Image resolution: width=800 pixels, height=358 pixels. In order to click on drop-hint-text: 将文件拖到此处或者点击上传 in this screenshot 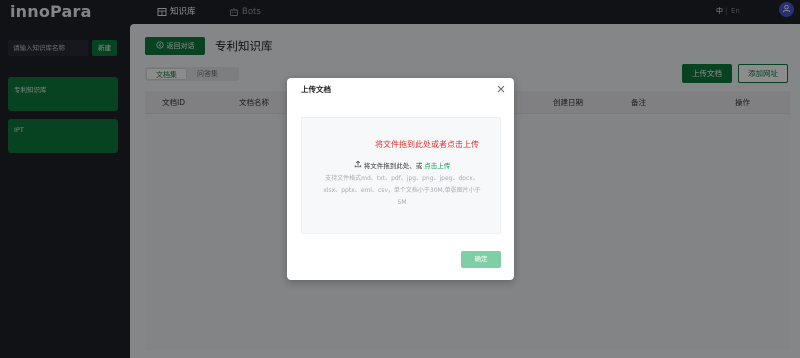, I will do `click(427, 144)`.